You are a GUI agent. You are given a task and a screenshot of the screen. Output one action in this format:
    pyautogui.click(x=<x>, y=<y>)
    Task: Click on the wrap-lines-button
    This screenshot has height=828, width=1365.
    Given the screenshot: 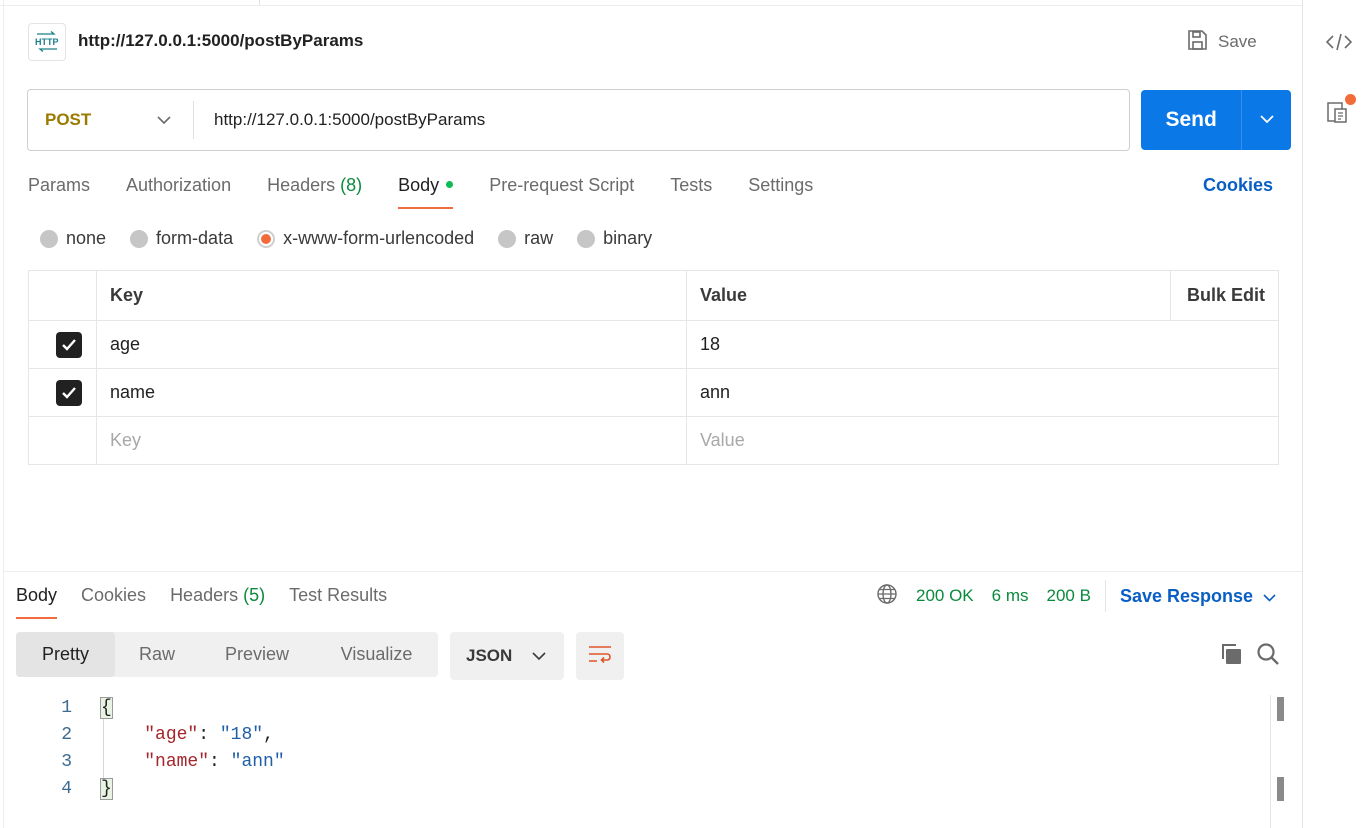 What is the action you would take?
    pyautogui.click(x=600, y=656)
    